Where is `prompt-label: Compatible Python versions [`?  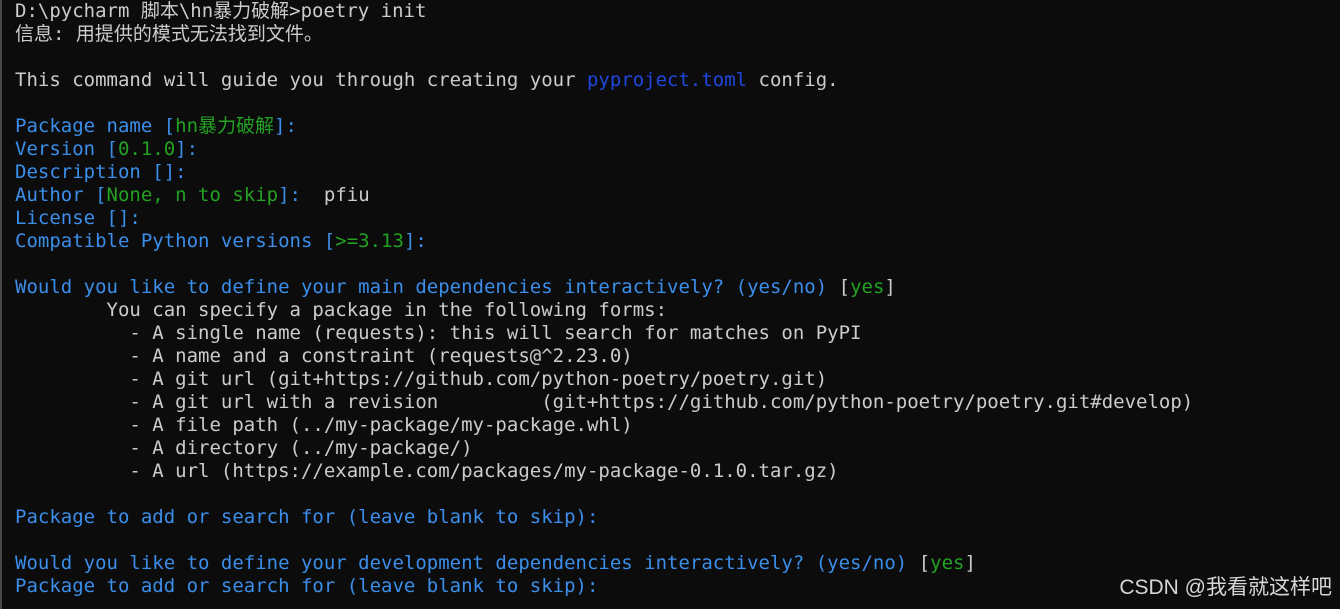 prompt-label: Compatible Python versions [ is located at coordinates (175, 241).